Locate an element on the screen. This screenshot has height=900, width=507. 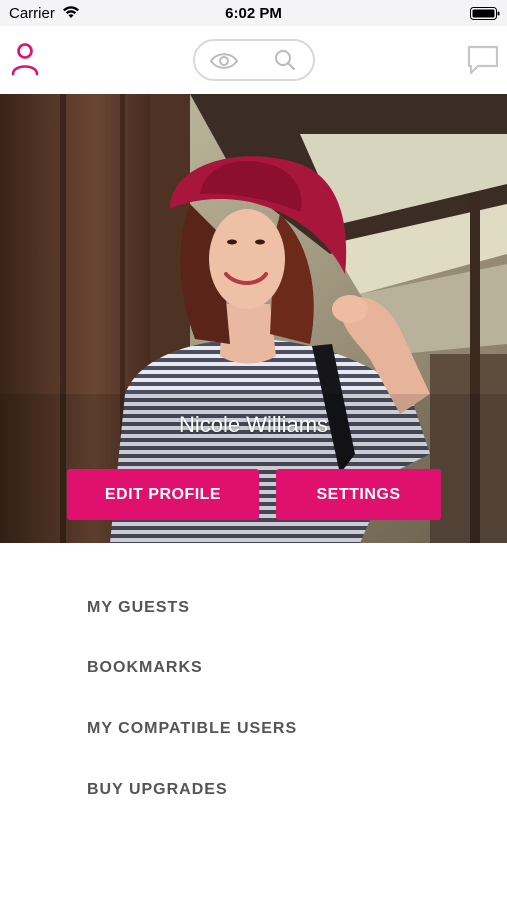
status-time: 6:02 PM is located at coordinates (253, 13).